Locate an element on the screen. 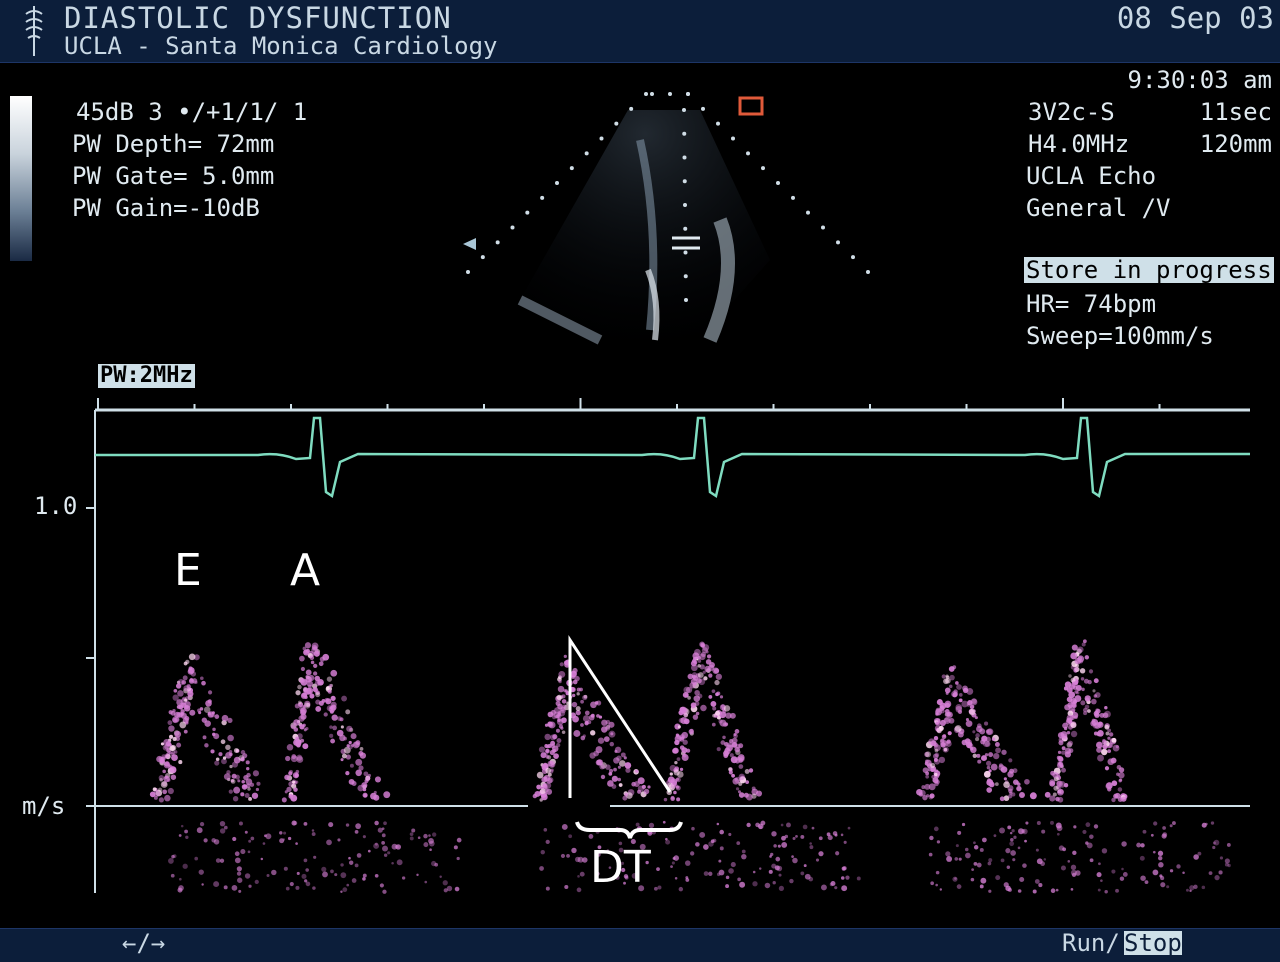  run-button: Run/ is located at coordinates (1091, 943).